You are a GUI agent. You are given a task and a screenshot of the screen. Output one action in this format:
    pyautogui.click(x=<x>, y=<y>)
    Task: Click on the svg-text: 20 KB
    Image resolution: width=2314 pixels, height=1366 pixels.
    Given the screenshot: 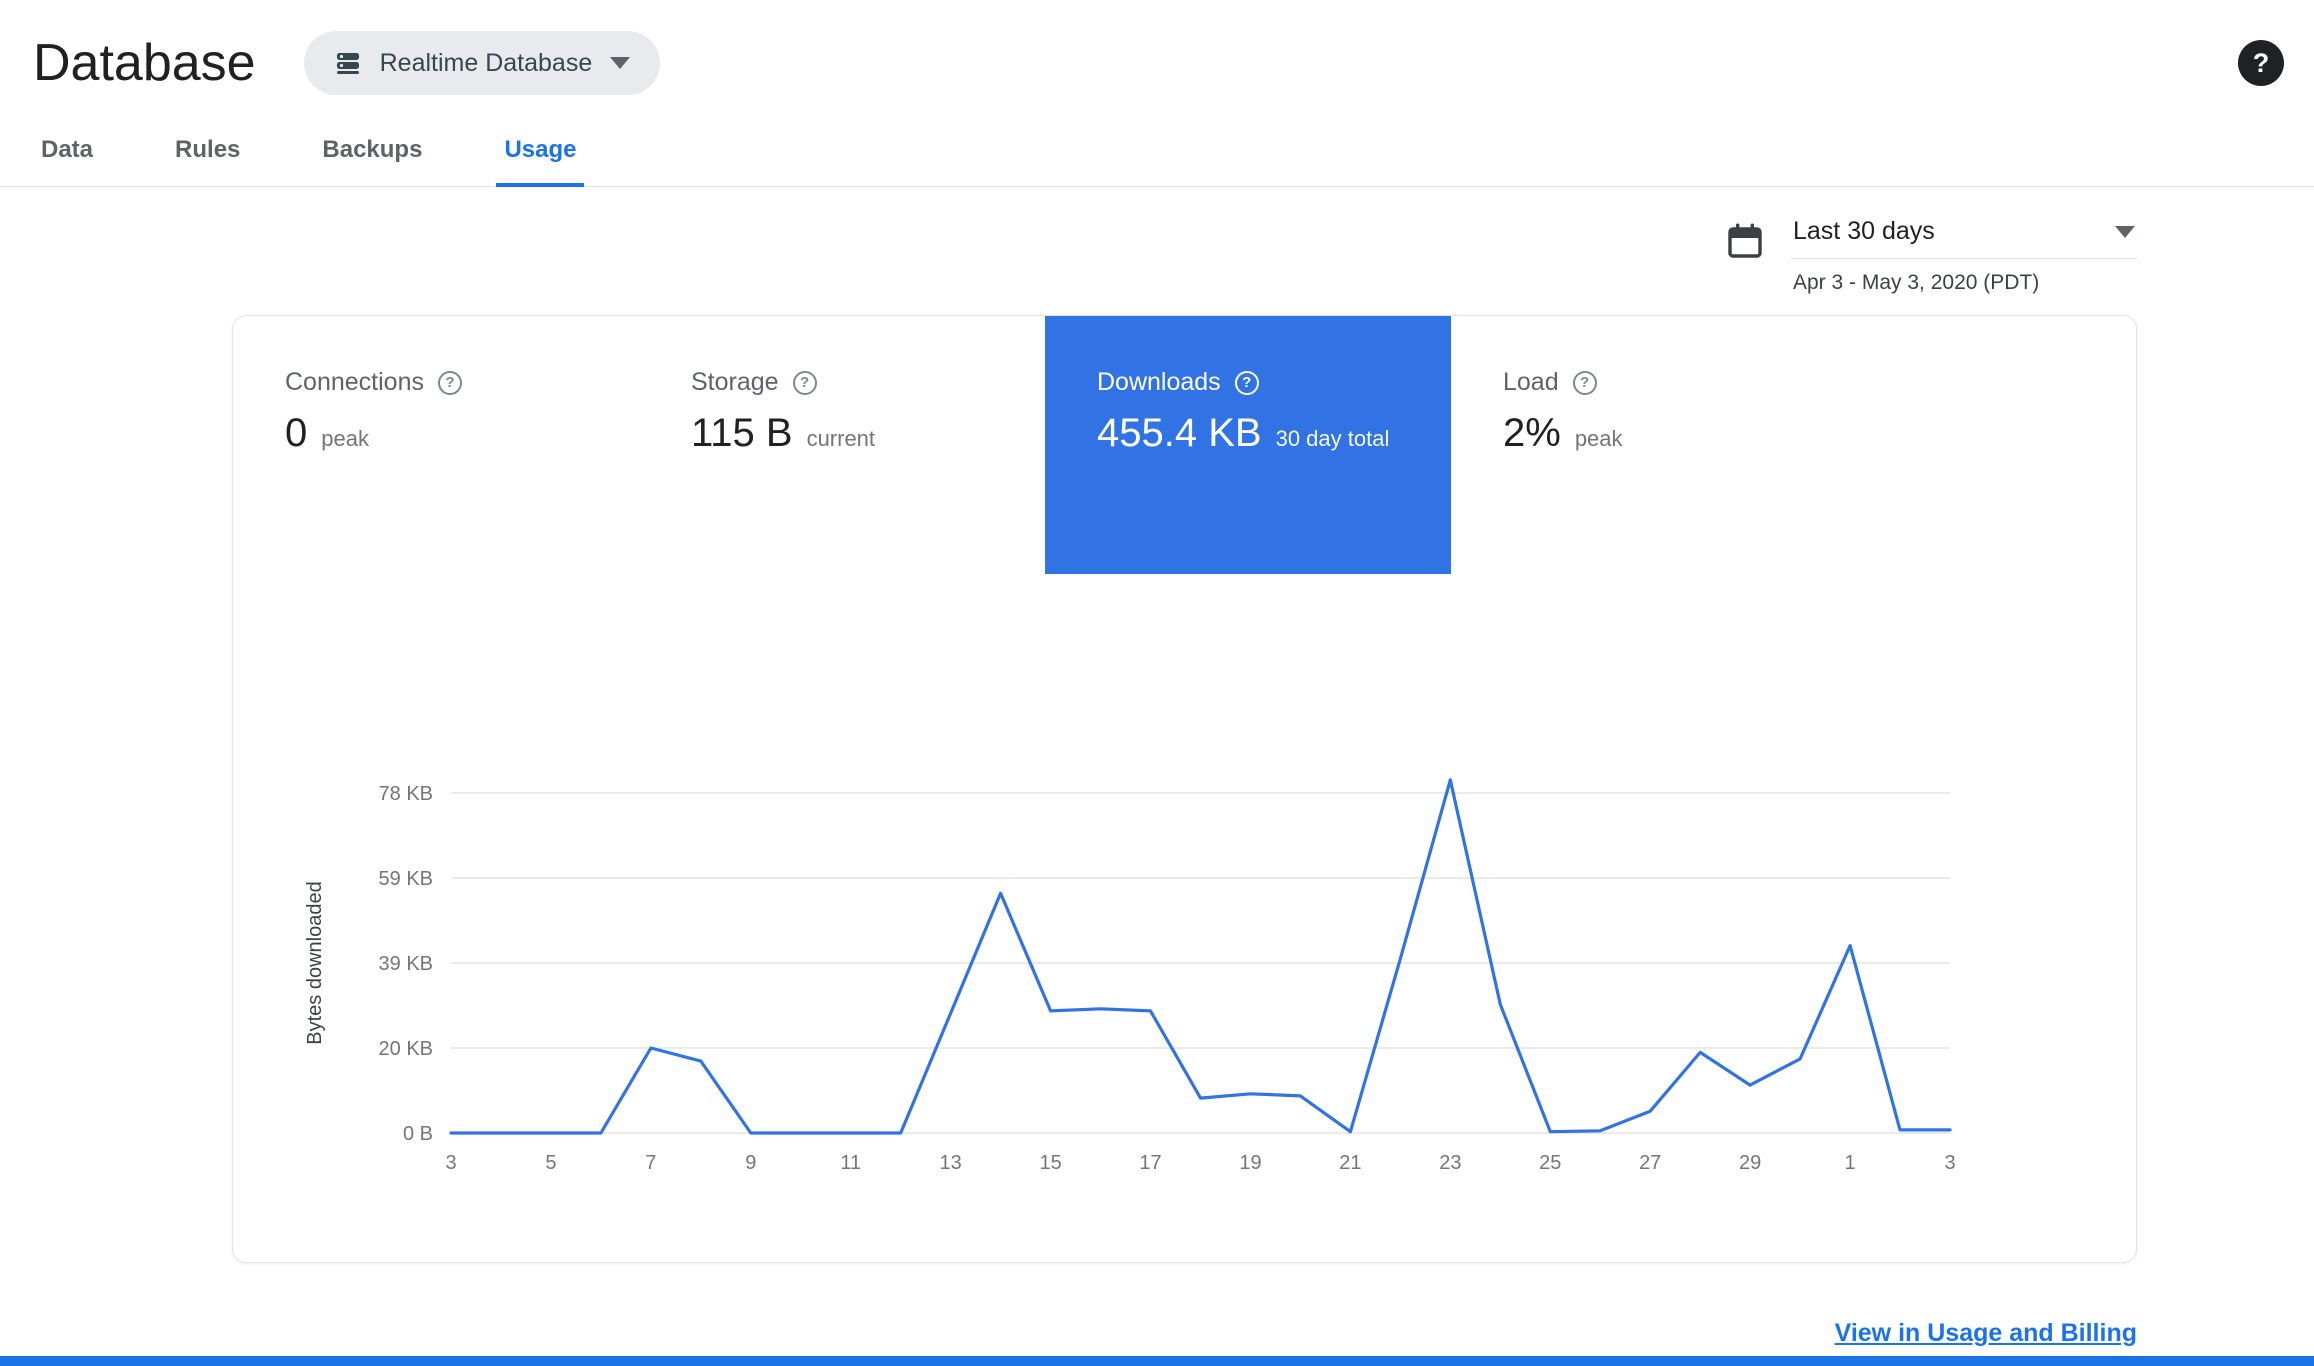 What is the action you would take?
    pyautogui.click(x=406, y=1049)
    